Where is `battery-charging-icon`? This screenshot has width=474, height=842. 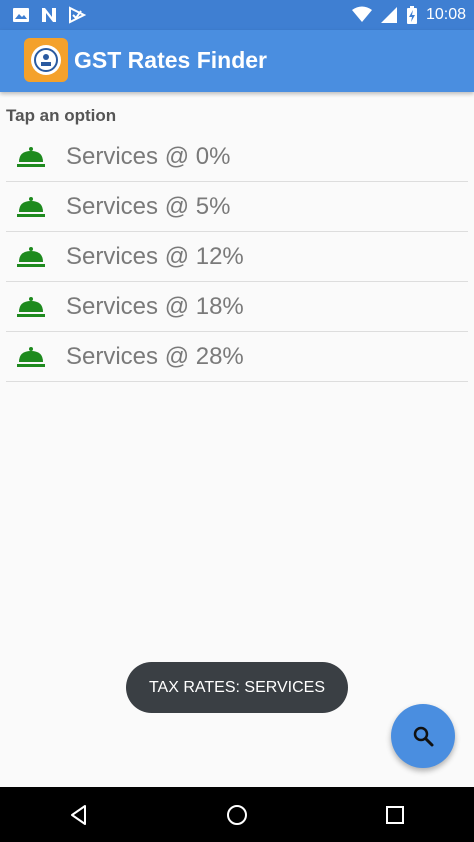
battery-charging-icon is located at coordinates (411, 15).